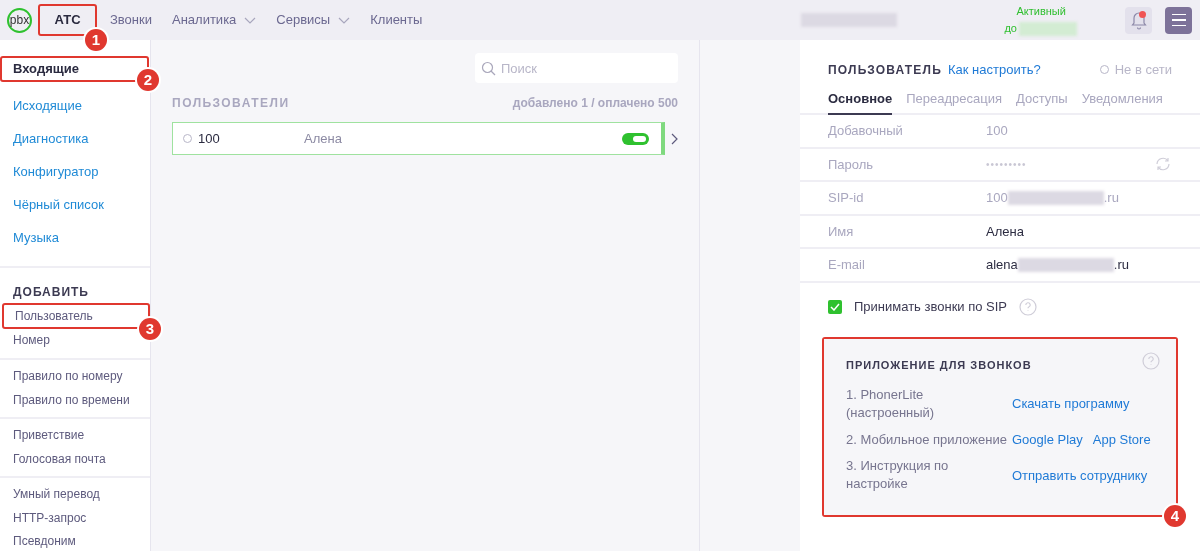  What do you see at coordinates (891, 403) in the screenshot?
I see `app-label: 1. PhonerLite (настроенный)` at bounding box center [891, 403].